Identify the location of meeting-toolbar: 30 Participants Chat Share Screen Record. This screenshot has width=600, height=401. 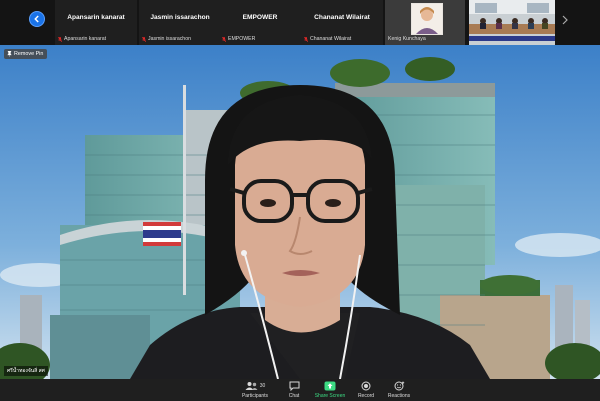
(300, 390).